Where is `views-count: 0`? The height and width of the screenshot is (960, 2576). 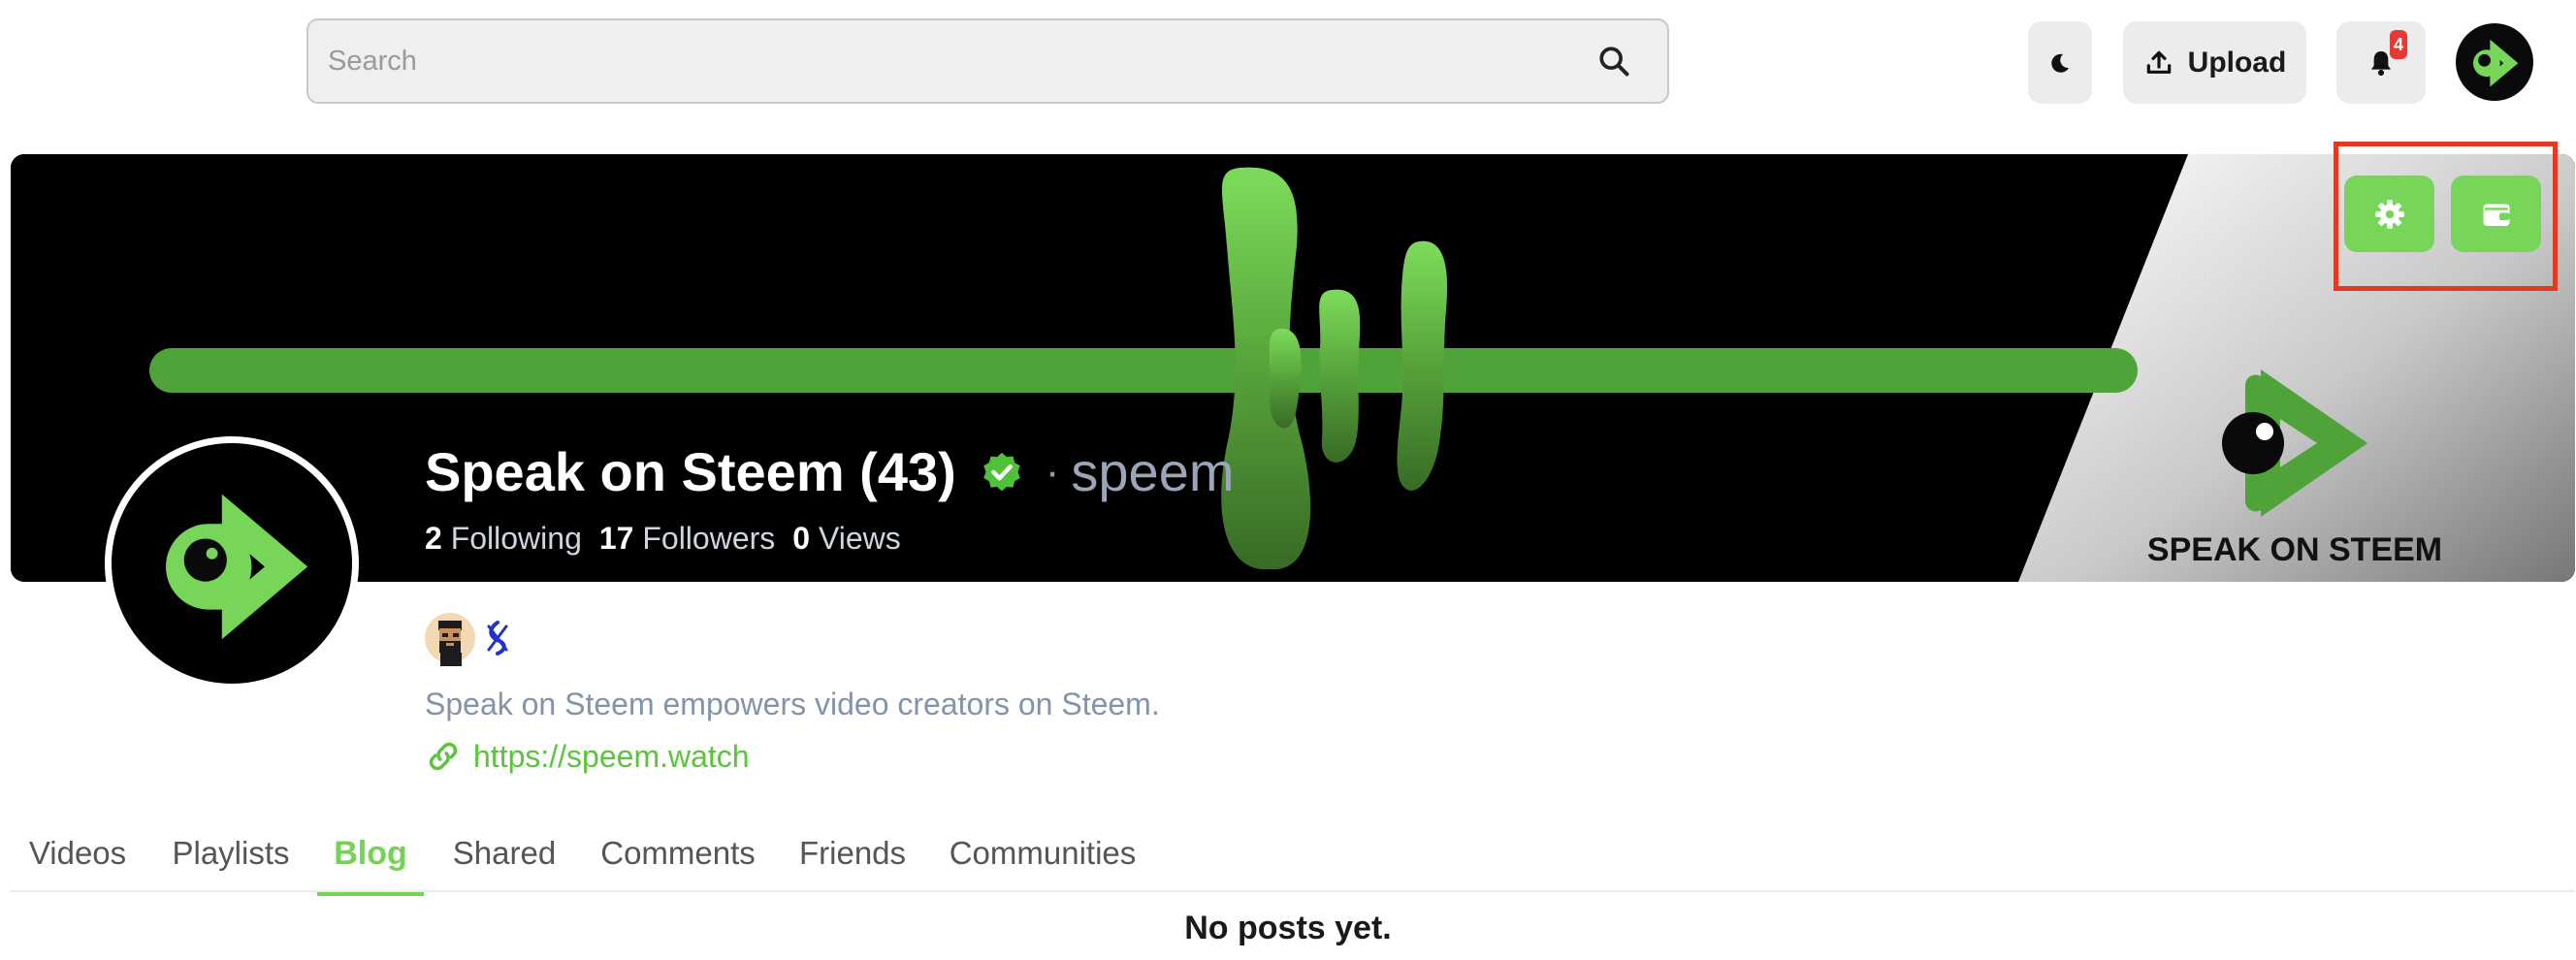
views-count: 0 is located at coordinates (801, 538).